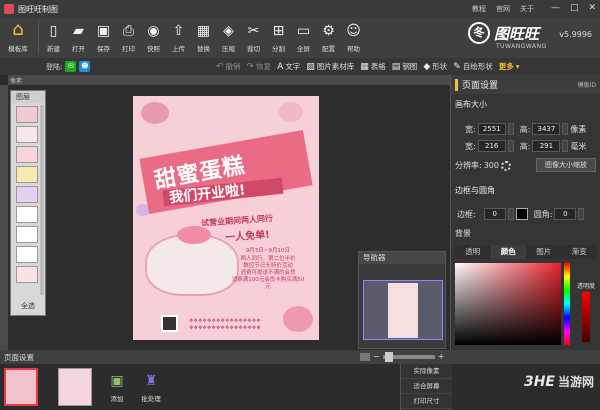 Image resolution: width=600 pixels, height=410 pixels. I want to click on pixel-height-stepper, so click(565, 129).